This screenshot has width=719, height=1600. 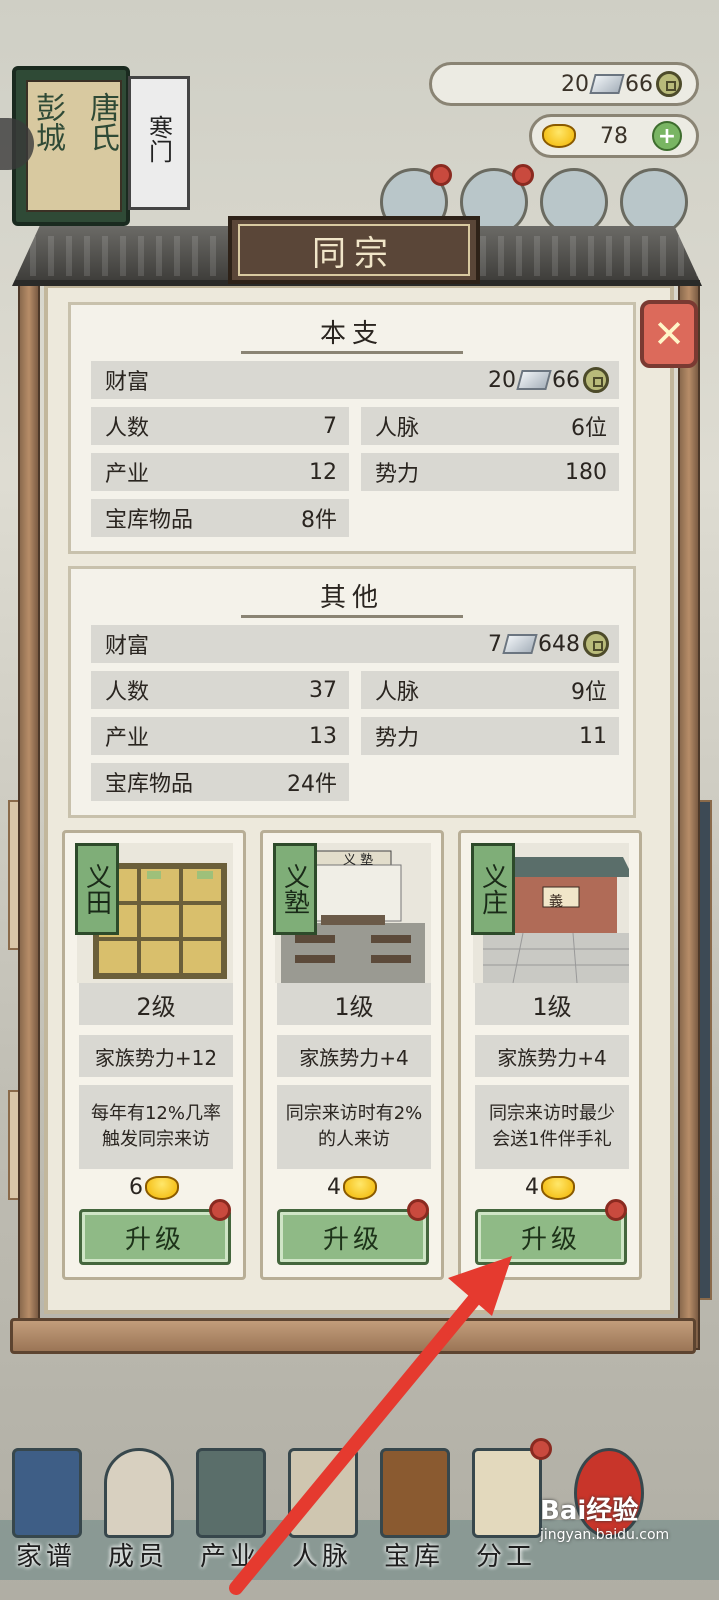 I want to click on annotation-arrow, so click(x=370, y=1425).